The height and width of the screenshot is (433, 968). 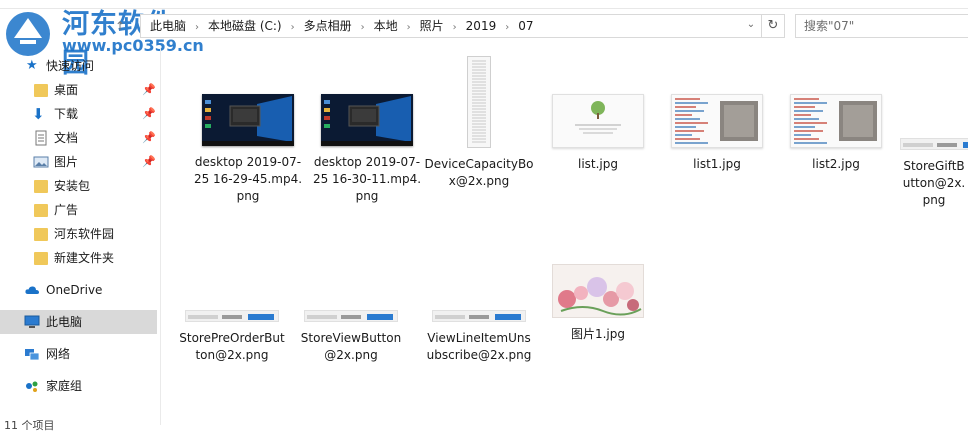 What do you see at coordinates (66, 162) in the screenshot?
I see `nav-item-label: 图片` at bounding box center [66, 162].